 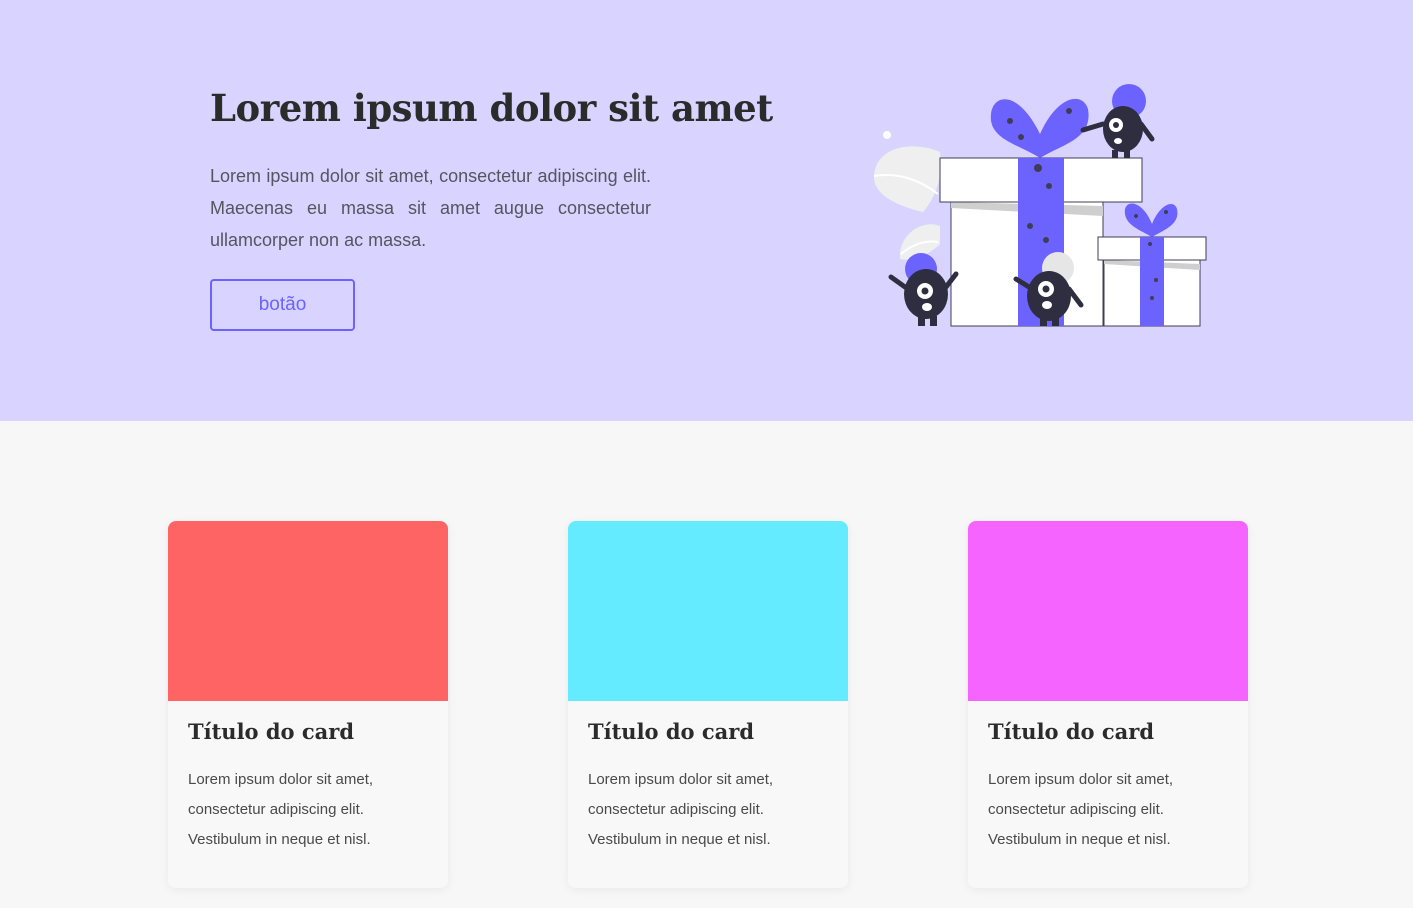 What do you see at coordinates (491, 108) in the screenshot?
I see `hero-title: Lorem ipsum dolor sit amet` at bounding box center [491, 108].